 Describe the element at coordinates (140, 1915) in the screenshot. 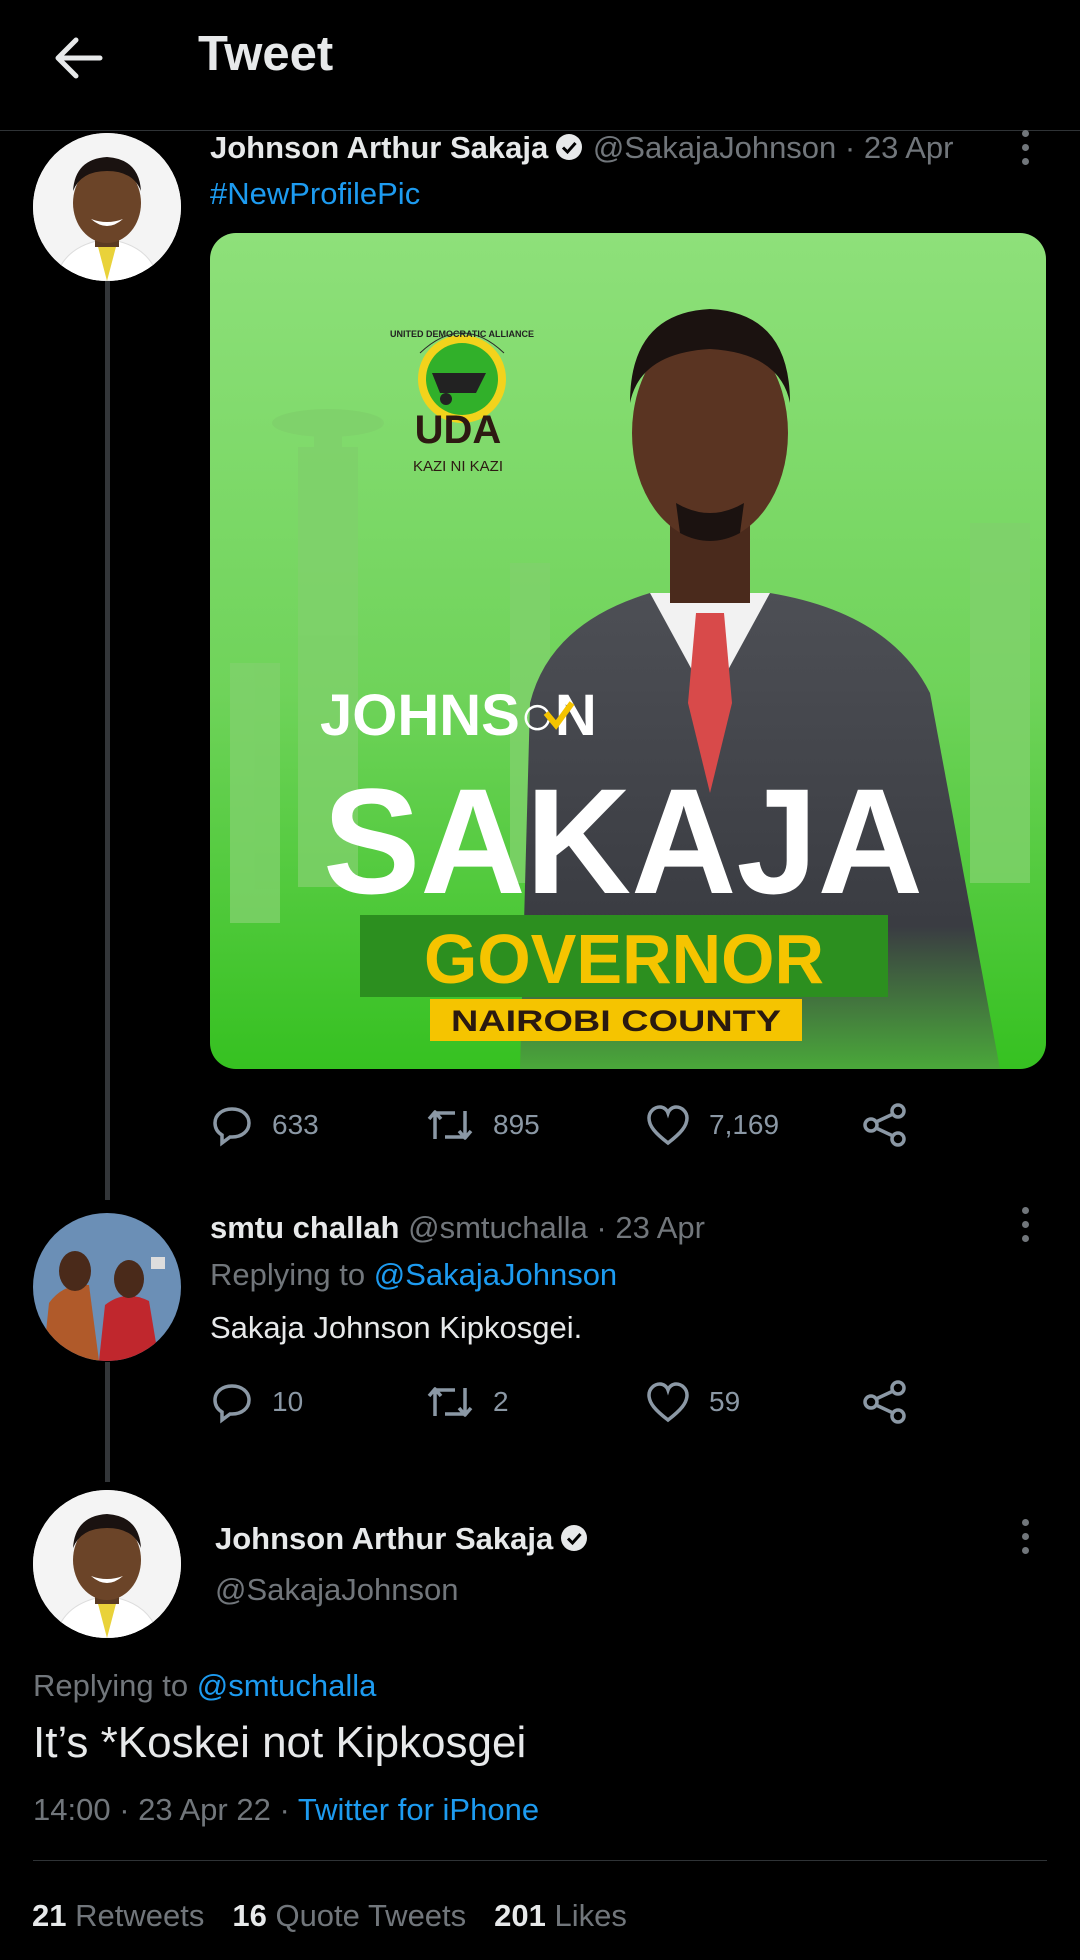

I see `retweets-label: Retweets` at that location.